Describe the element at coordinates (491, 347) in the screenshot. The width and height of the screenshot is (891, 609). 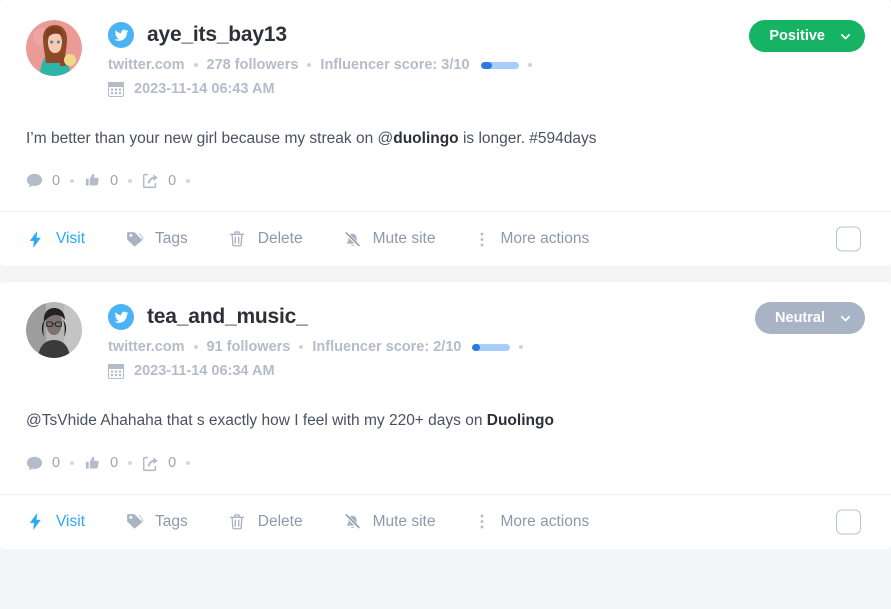
I see `influencer-score-bar` at that location.